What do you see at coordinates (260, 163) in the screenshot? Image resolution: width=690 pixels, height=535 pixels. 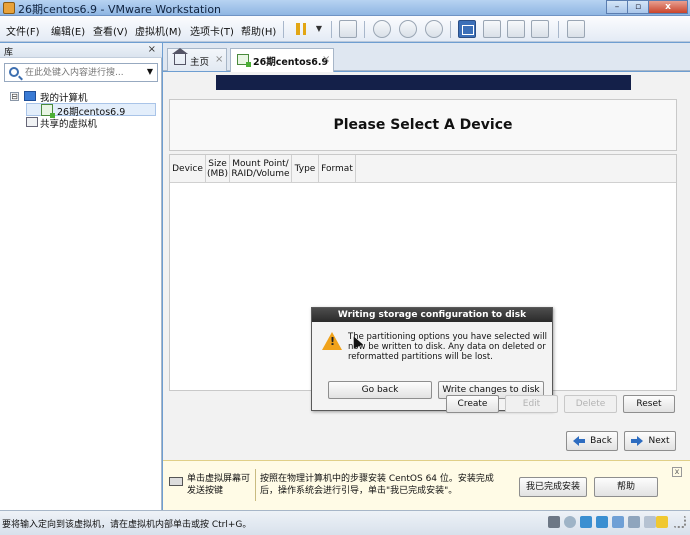 I see `column-label: Mount Point/` at bounding box center [260, 163].